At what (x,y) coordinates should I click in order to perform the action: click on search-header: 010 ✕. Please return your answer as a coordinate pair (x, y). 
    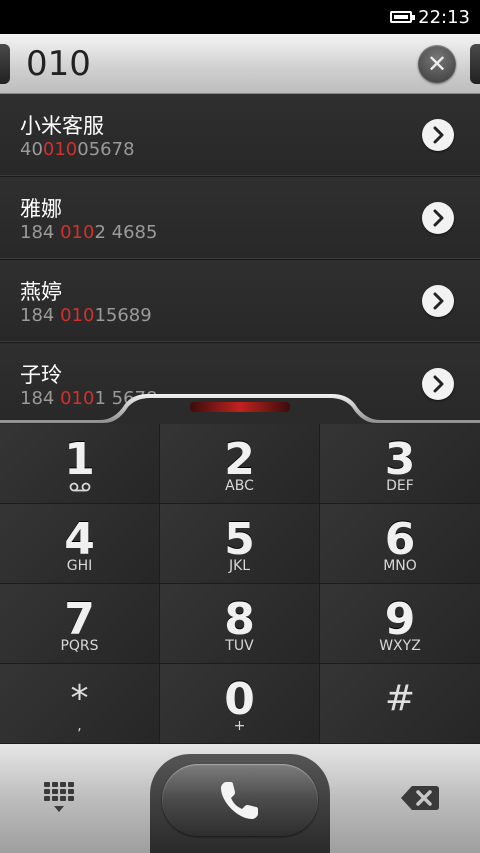
    Looking at the image, I should click on (240, 64).